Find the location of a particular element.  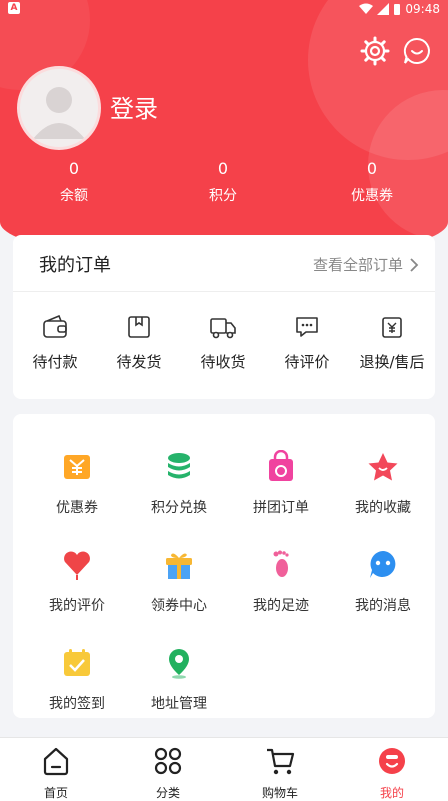

stat-label: 优惠券 is located at coordinates (372, 196).